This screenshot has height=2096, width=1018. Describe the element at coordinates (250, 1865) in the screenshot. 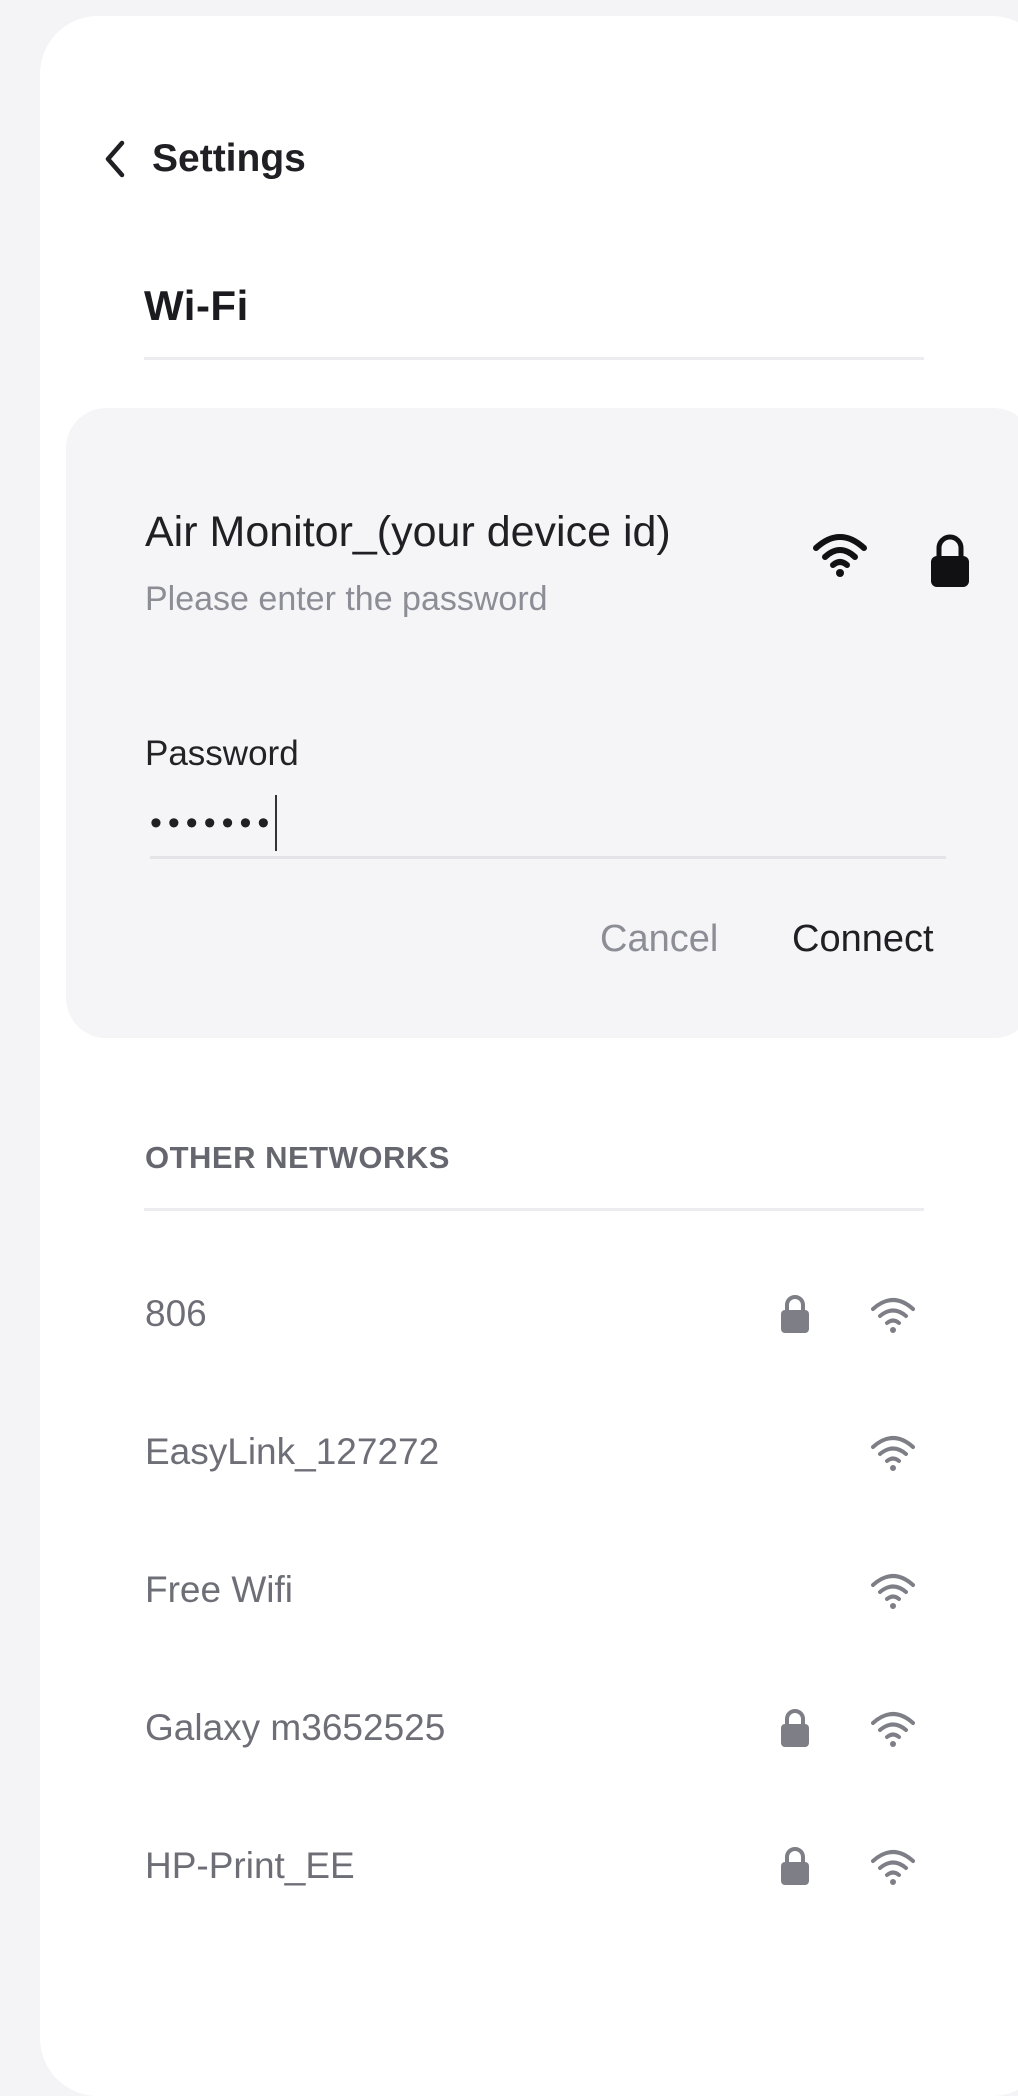

I see `network-name: HP-Print_EE` at that location.